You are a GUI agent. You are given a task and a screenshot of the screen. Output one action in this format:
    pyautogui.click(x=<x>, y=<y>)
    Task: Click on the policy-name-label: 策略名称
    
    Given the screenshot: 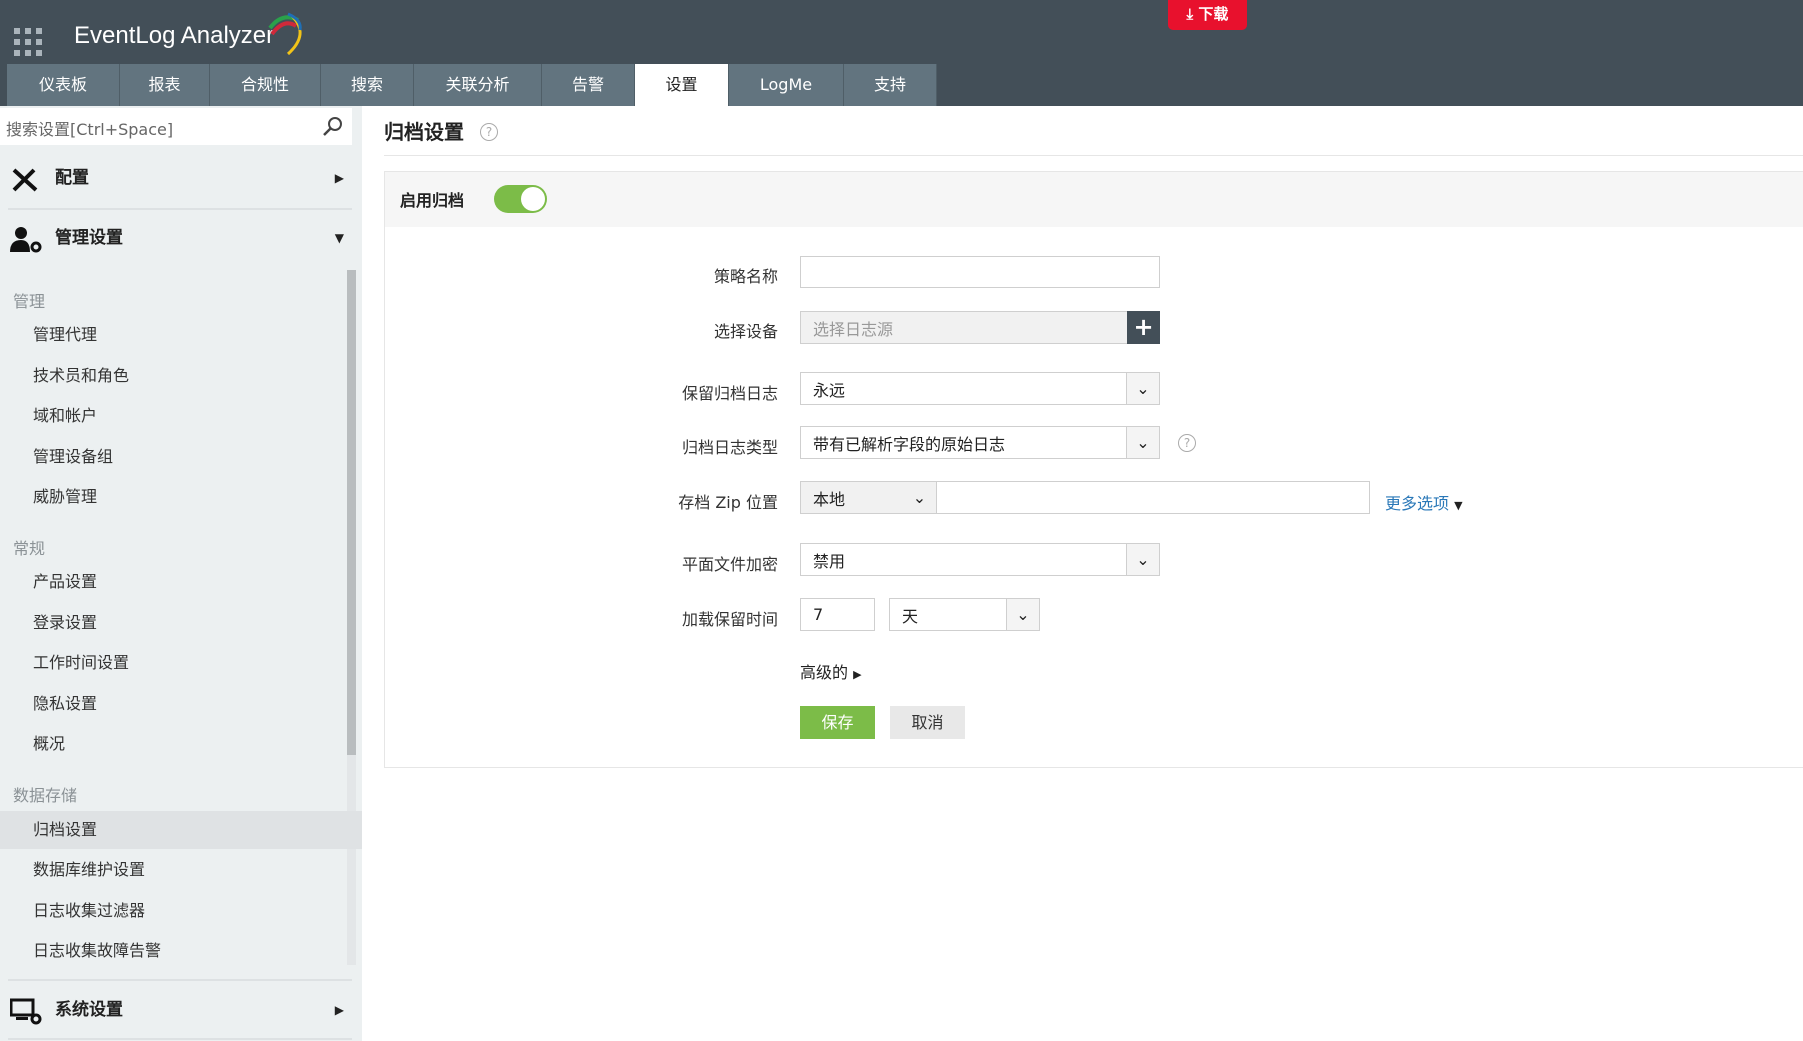 What is the action you would take?
    pyautogui.click(x=745, y=276)
    